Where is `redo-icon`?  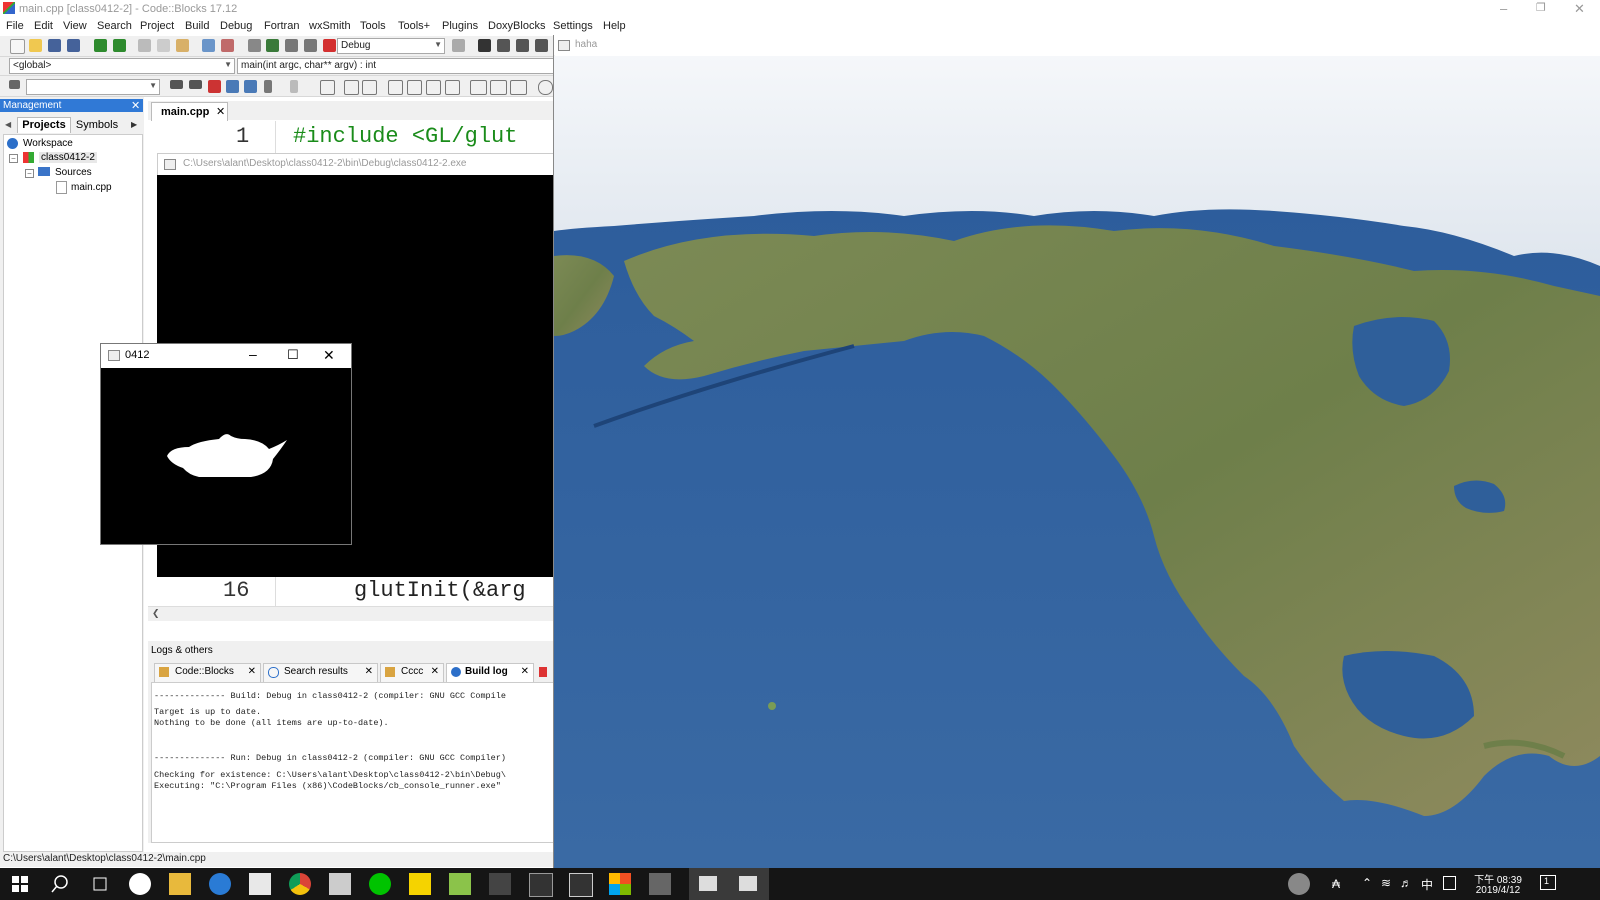 redo-icon is located at coordinates (119, 45).